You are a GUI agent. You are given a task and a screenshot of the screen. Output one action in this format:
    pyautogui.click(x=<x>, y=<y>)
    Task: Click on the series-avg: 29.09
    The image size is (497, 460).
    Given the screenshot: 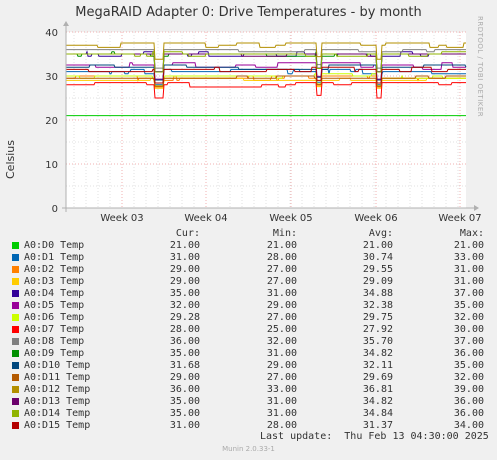 What is the action you would take?
    pyautogui.click(x=377, y=281)
    